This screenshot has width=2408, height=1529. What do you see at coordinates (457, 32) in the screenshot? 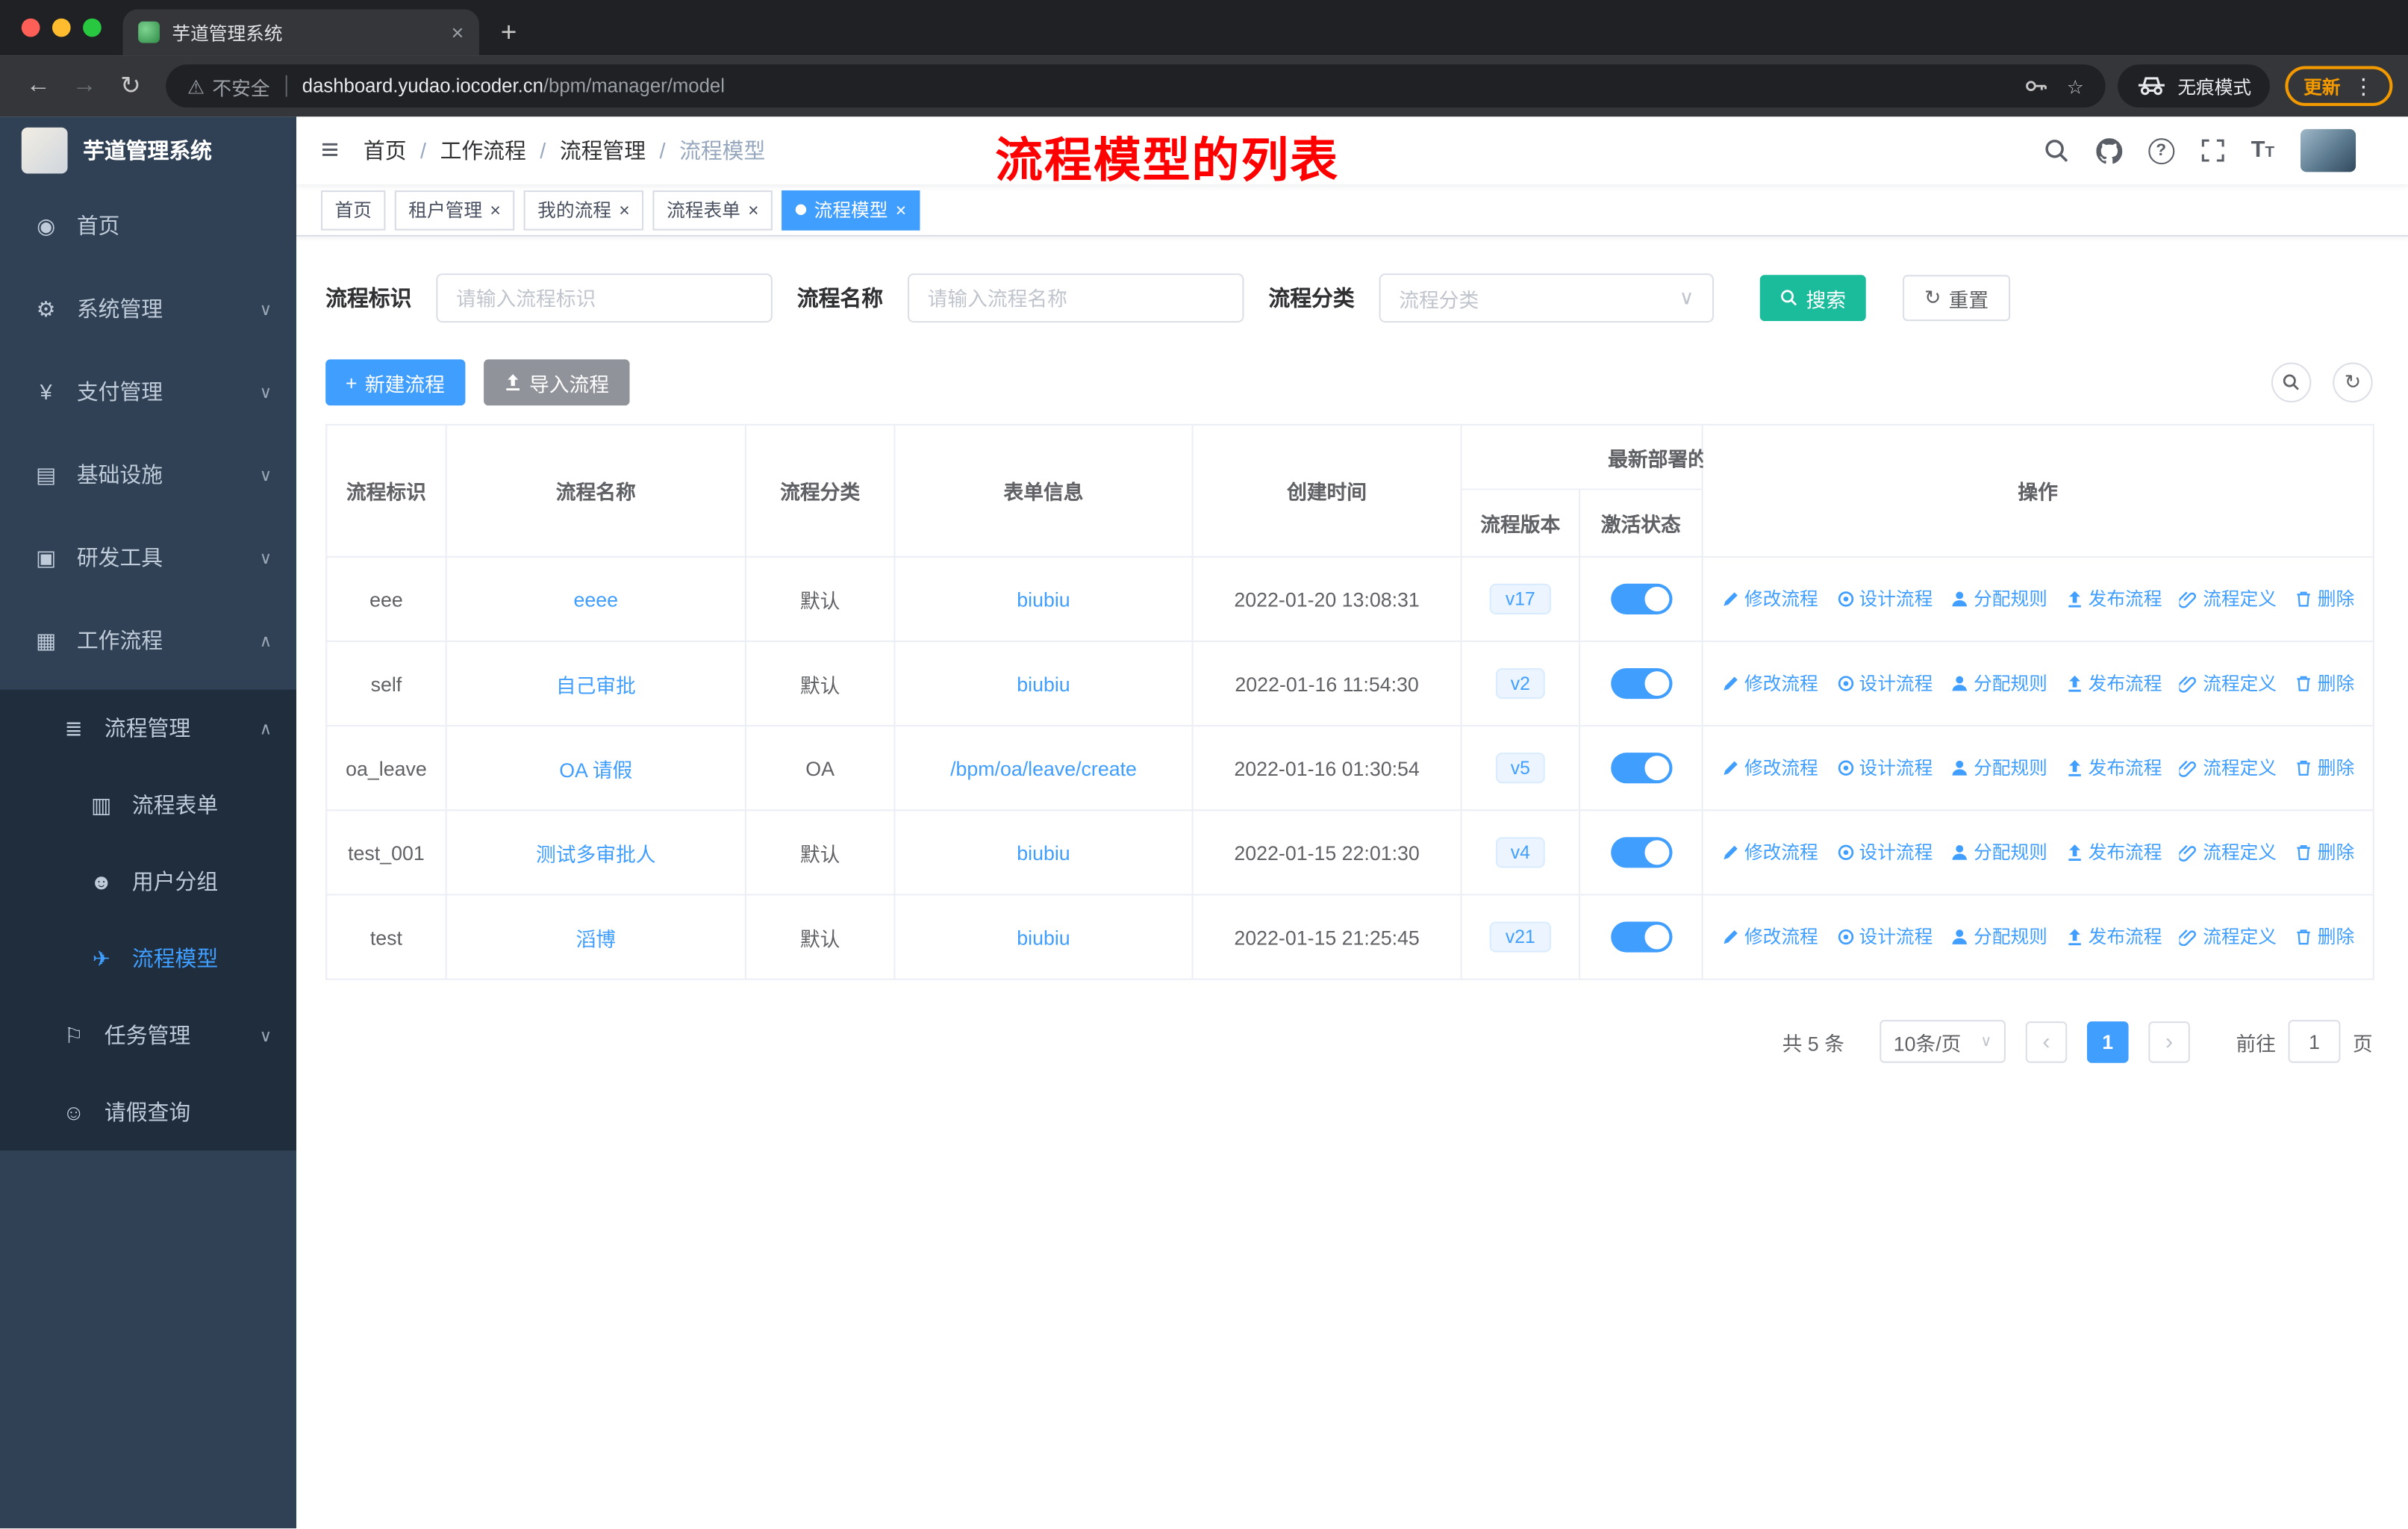
I see `tab-close-icon: ×` at bounding box center [457, 32].